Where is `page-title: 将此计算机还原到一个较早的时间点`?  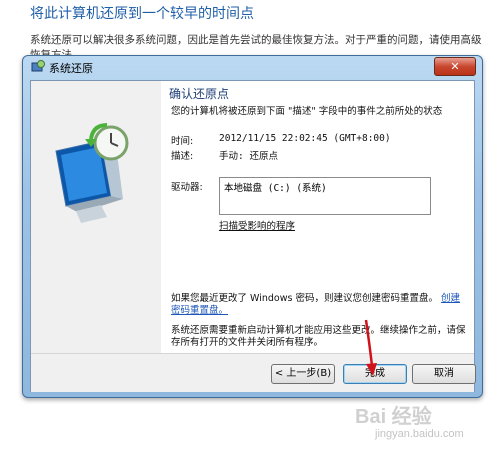 page-title: 将此计算机还原到一个较早的时间点 is located at coordinates (142, 14).